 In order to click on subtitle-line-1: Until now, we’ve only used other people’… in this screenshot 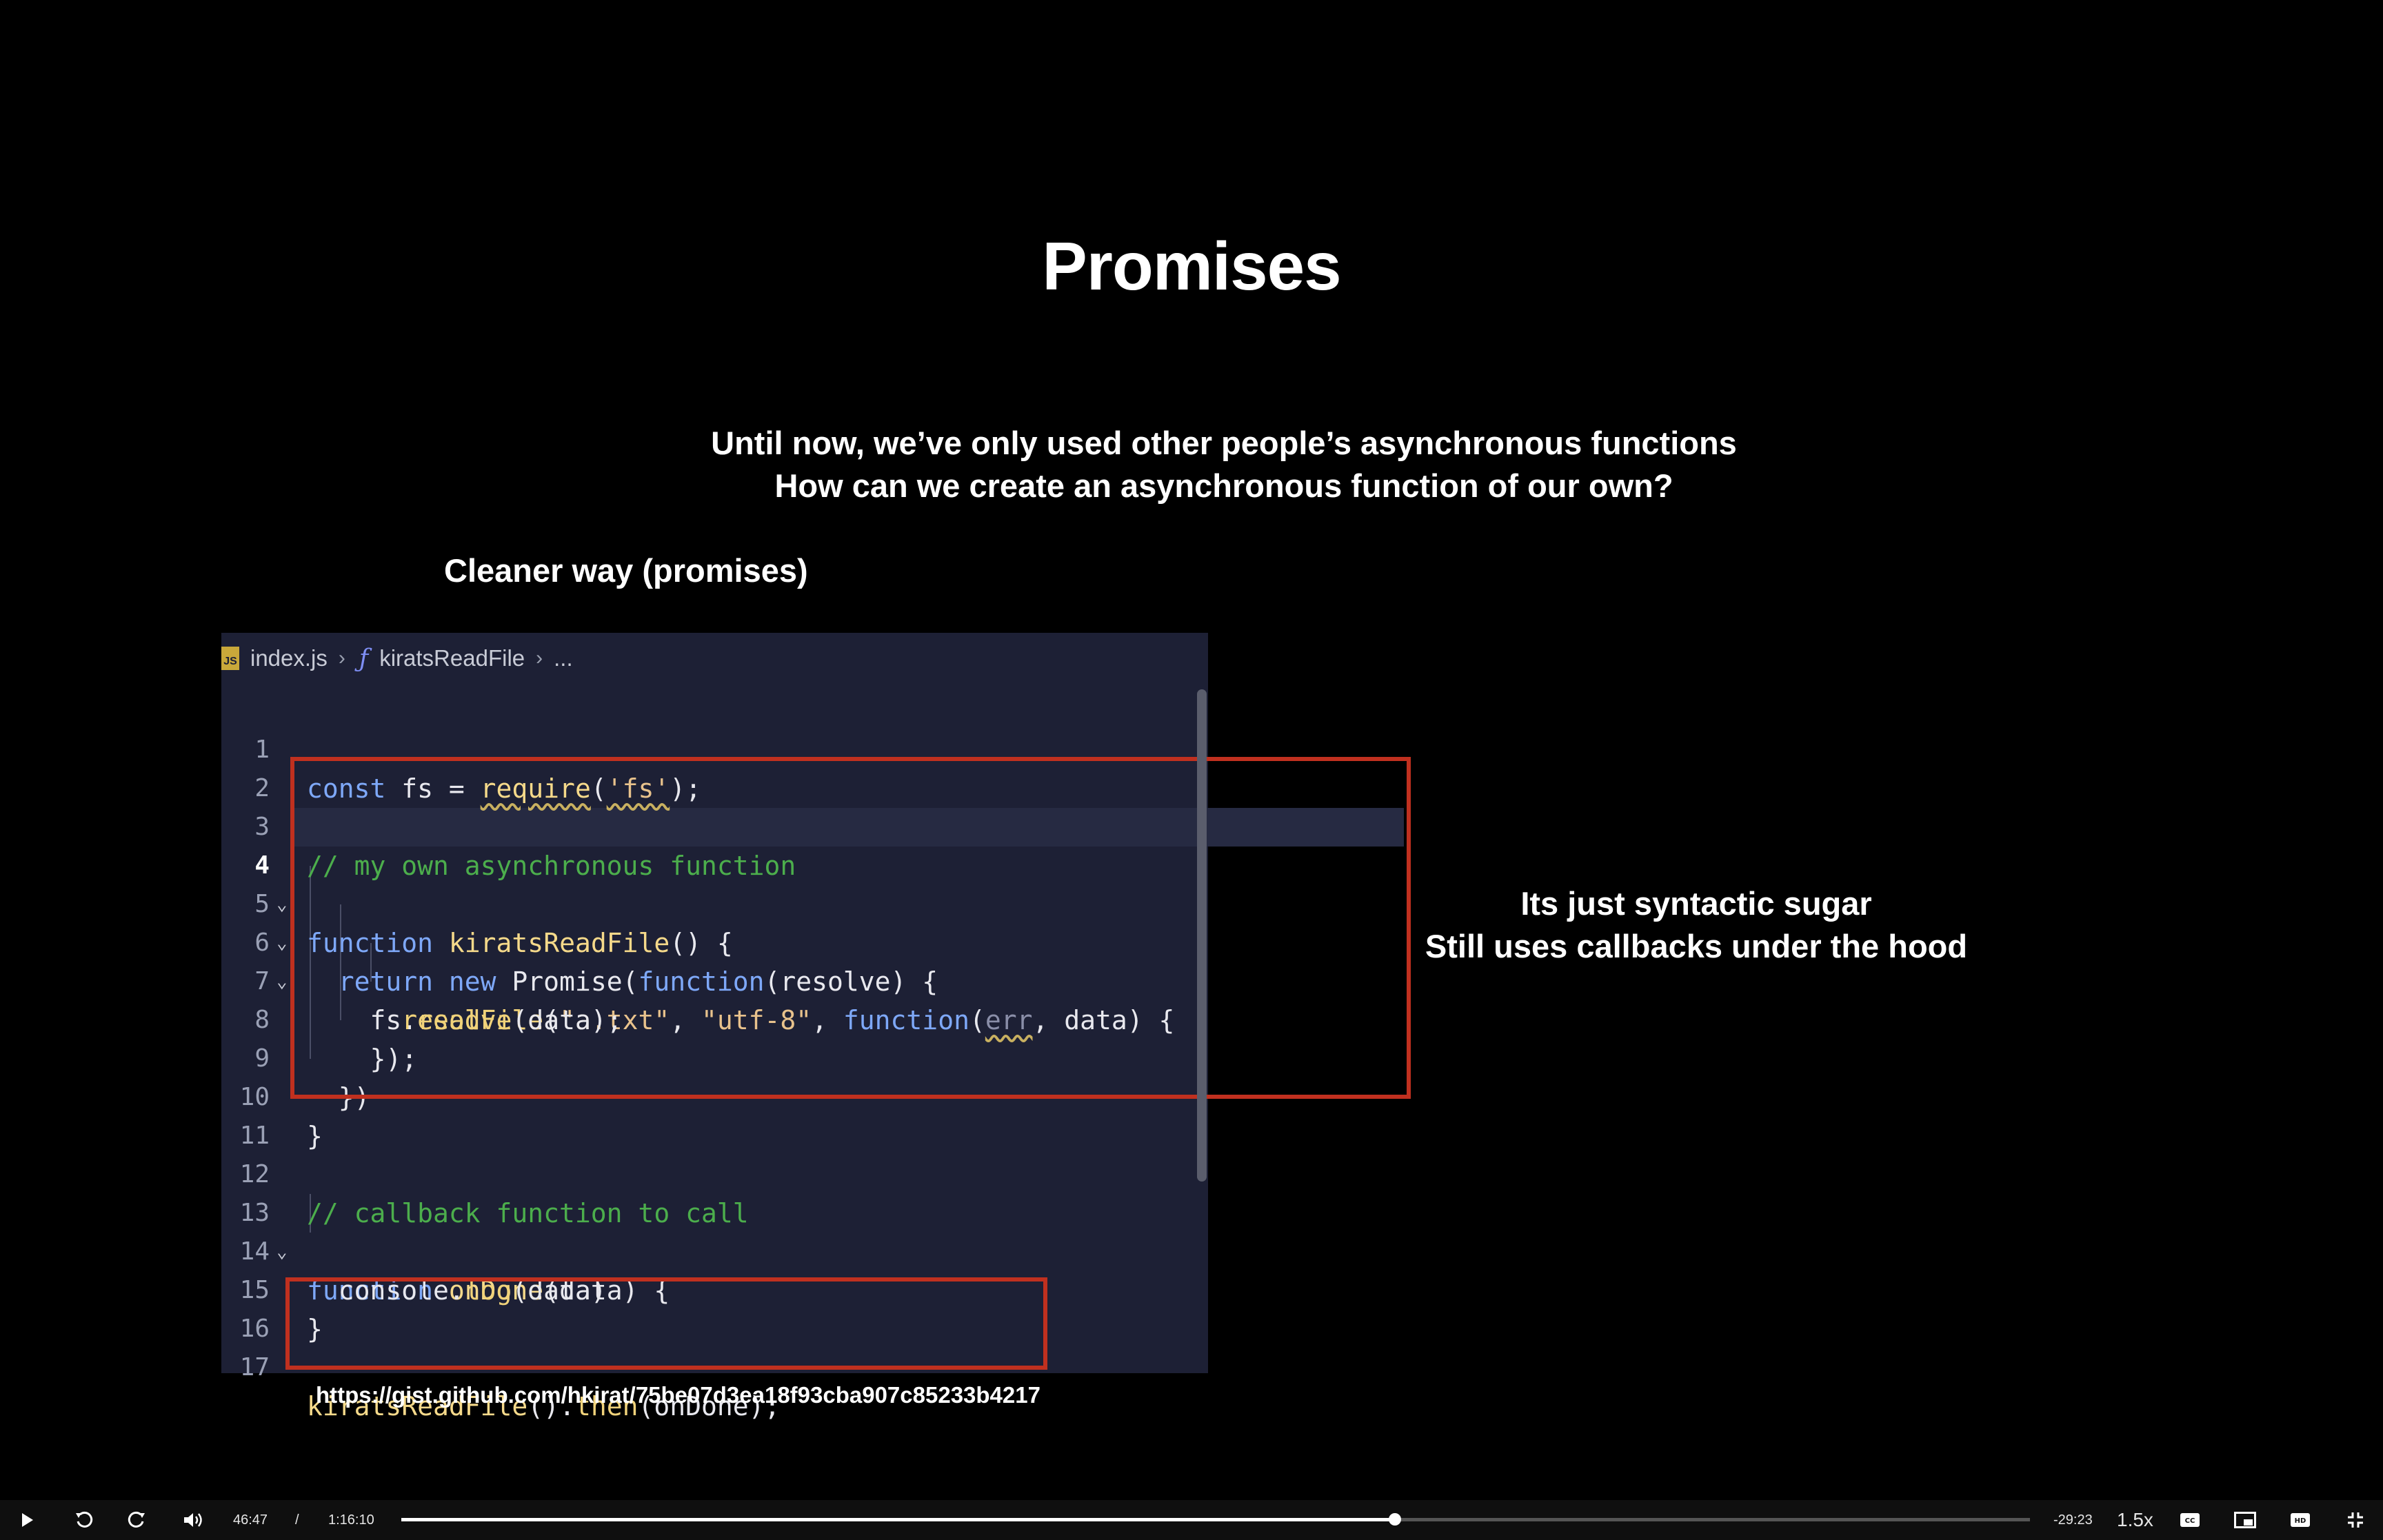, I will do `click(1224, 443)`.